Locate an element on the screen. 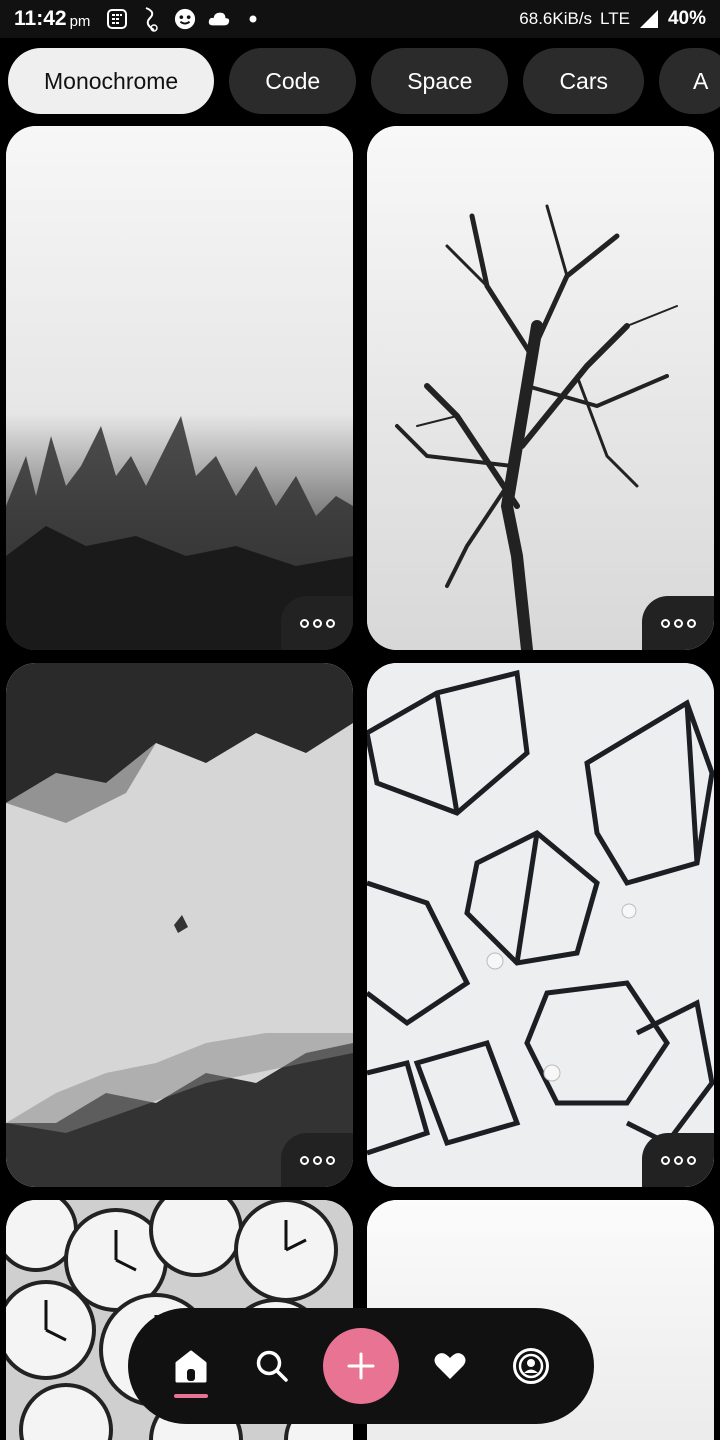 This screenshot has height=1440, width=720. nav-profile is located at coordinates (531, 1366).